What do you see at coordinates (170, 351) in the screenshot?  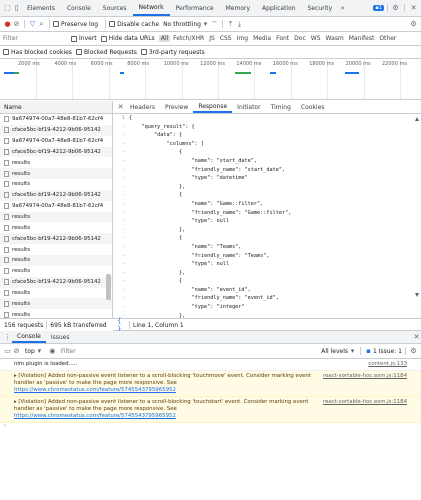 I see `console-filter-input` at bounding box center [170, 351].